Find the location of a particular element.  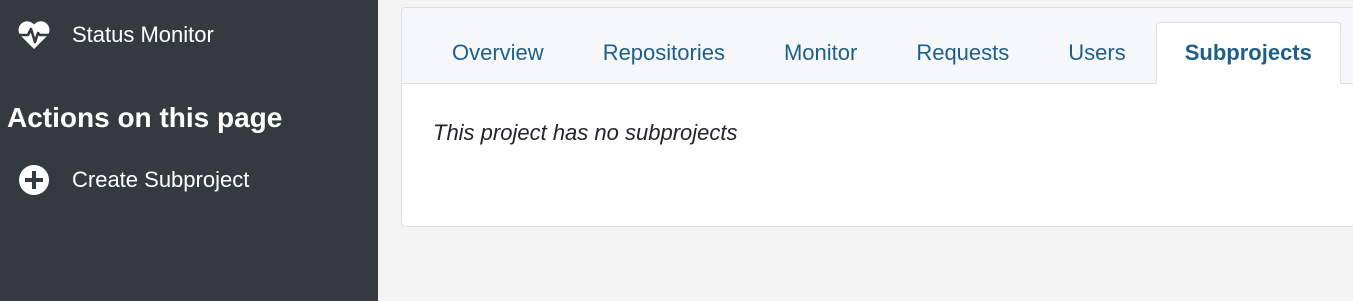

tab-subprojects: Subprojects is located at coordinates (1248, 53).